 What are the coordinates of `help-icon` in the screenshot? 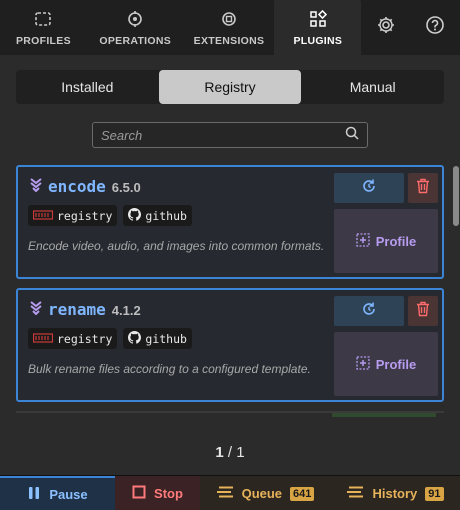 It's located at (435, 27).